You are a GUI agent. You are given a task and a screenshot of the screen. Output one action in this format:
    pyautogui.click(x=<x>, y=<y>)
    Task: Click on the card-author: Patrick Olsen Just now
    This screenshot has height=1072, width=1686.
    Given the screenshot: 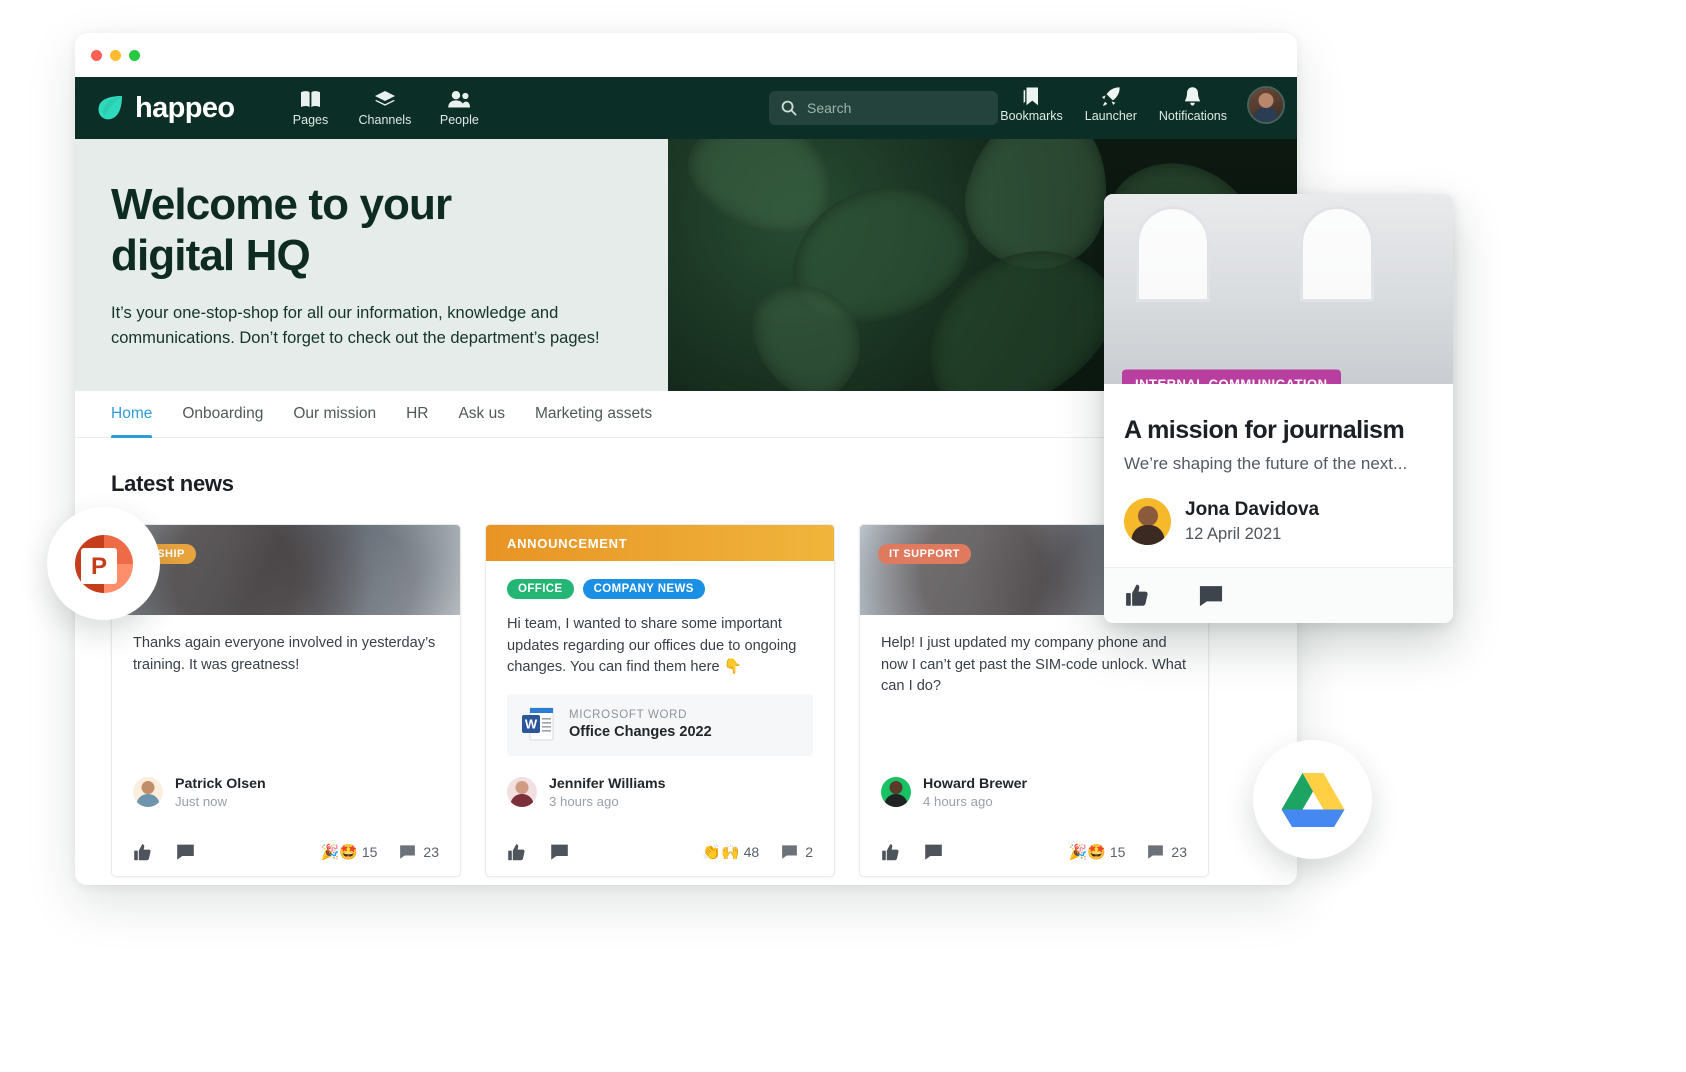 What is the action you would take?
    pyautogui.click(x=286, y=782)
    